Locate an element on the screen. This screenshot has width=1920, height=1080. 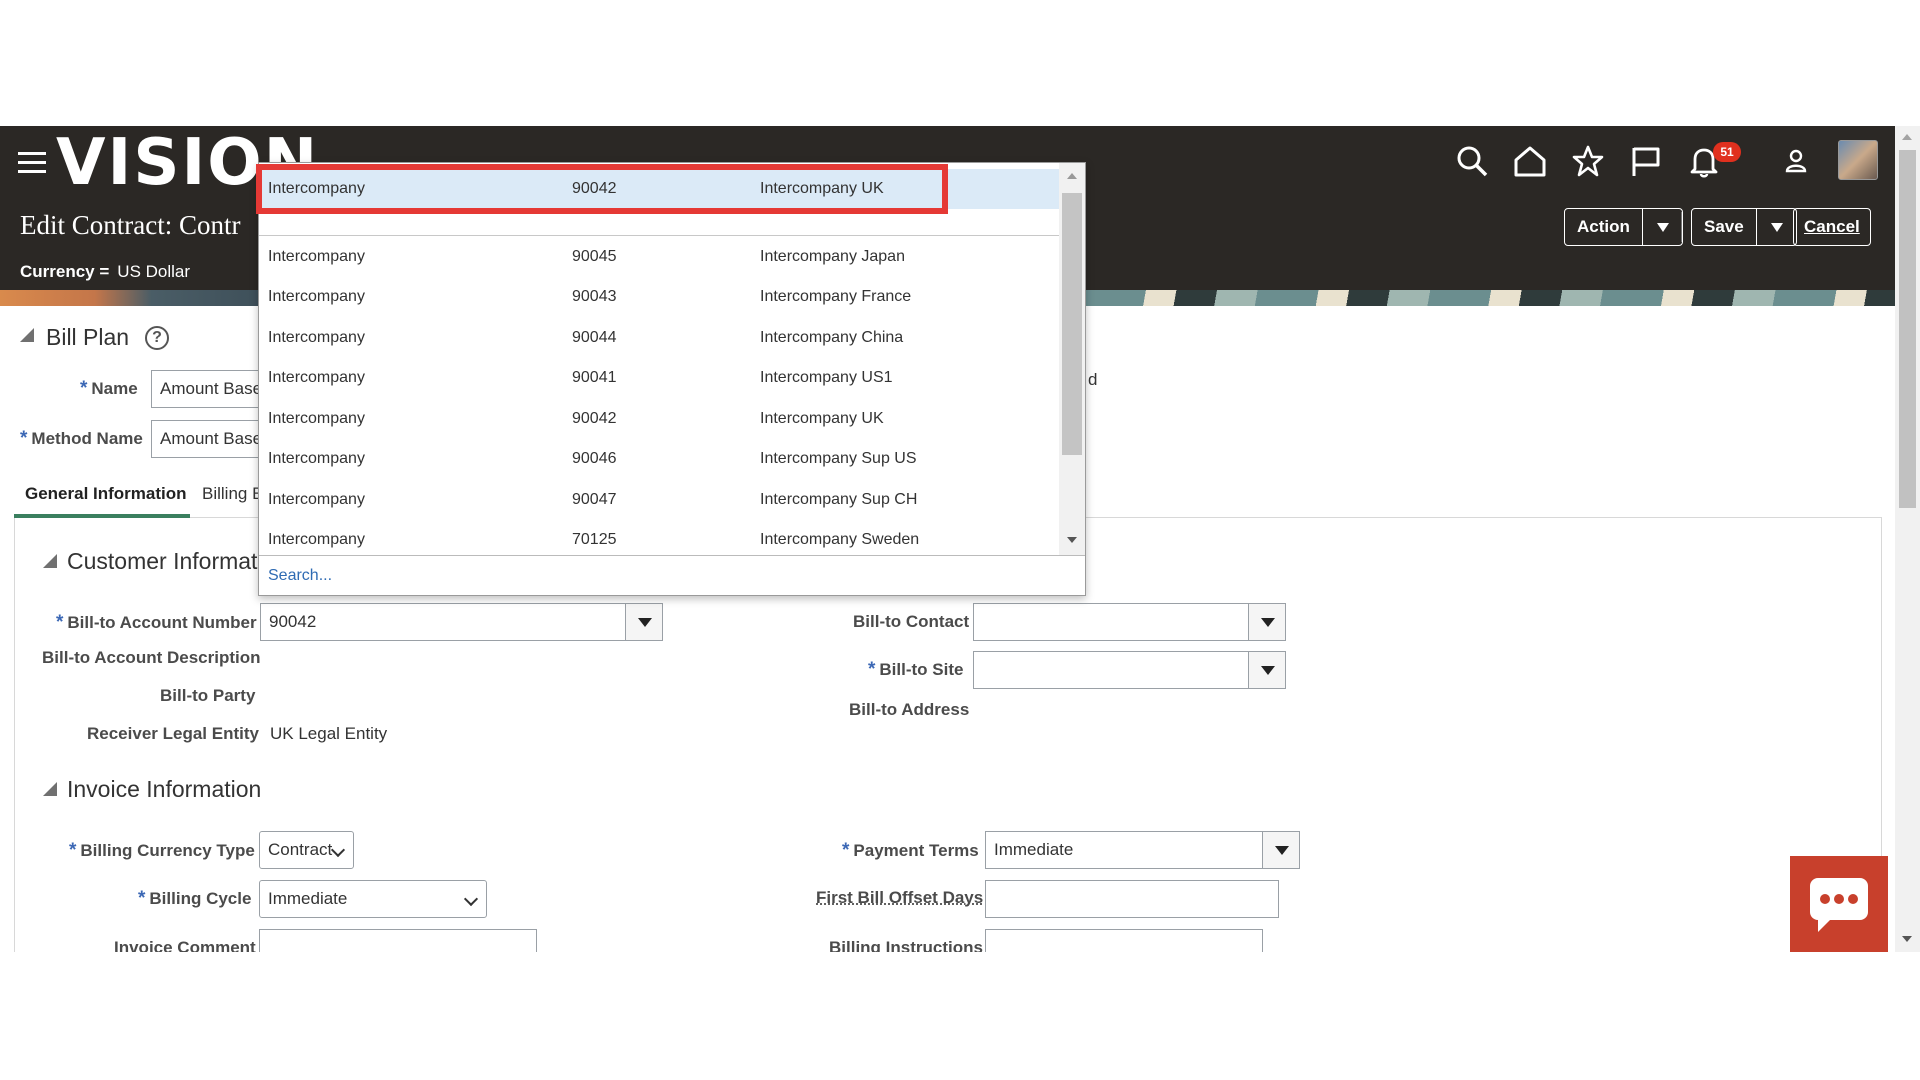
favorites-star-icon is located at coordinates (1588, 161).